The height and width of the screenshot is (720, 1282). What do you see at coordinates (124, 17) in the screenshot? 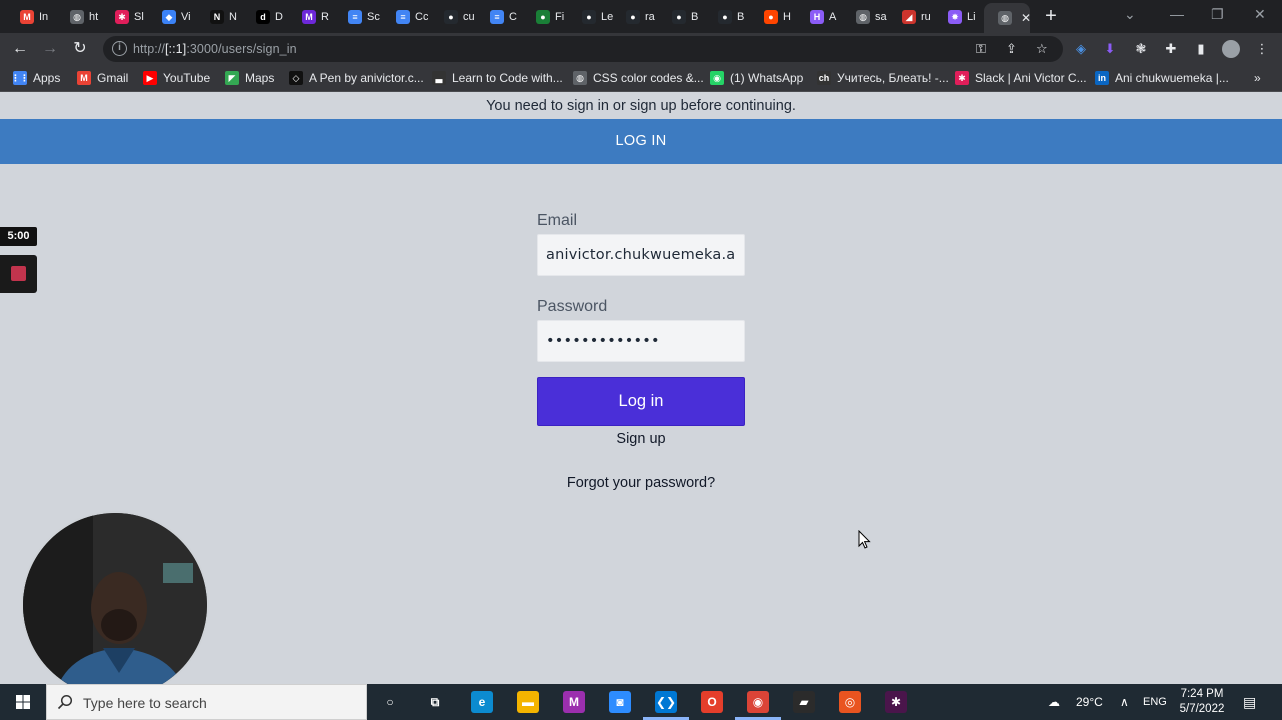
I see `browser-tab: ✱ Sl` at bounding box center [124, 17].